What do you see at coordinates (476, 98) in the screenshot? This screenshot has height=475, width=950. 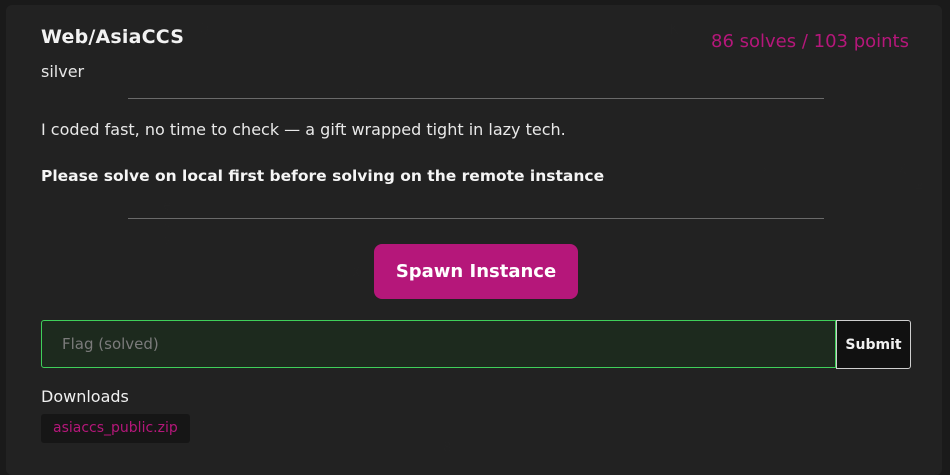 I see `divider-top` at bounding box center [476, 98].